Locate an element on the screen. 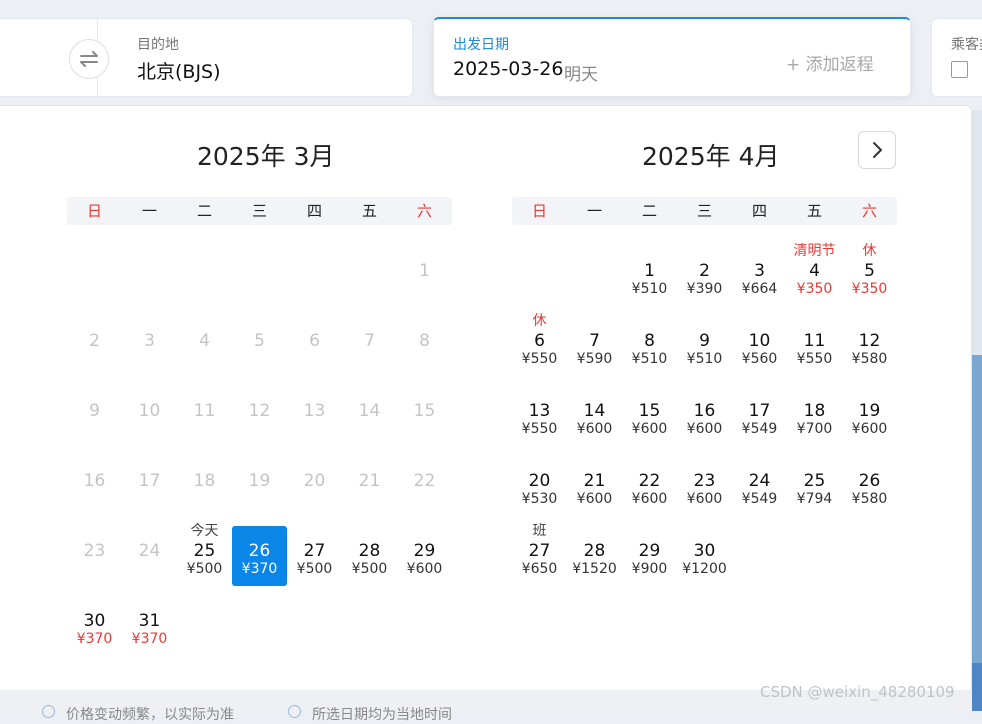 This screenshot has width=982, height=724. calendar-day: 7 ¥590 is located at coordinates (594, 346).